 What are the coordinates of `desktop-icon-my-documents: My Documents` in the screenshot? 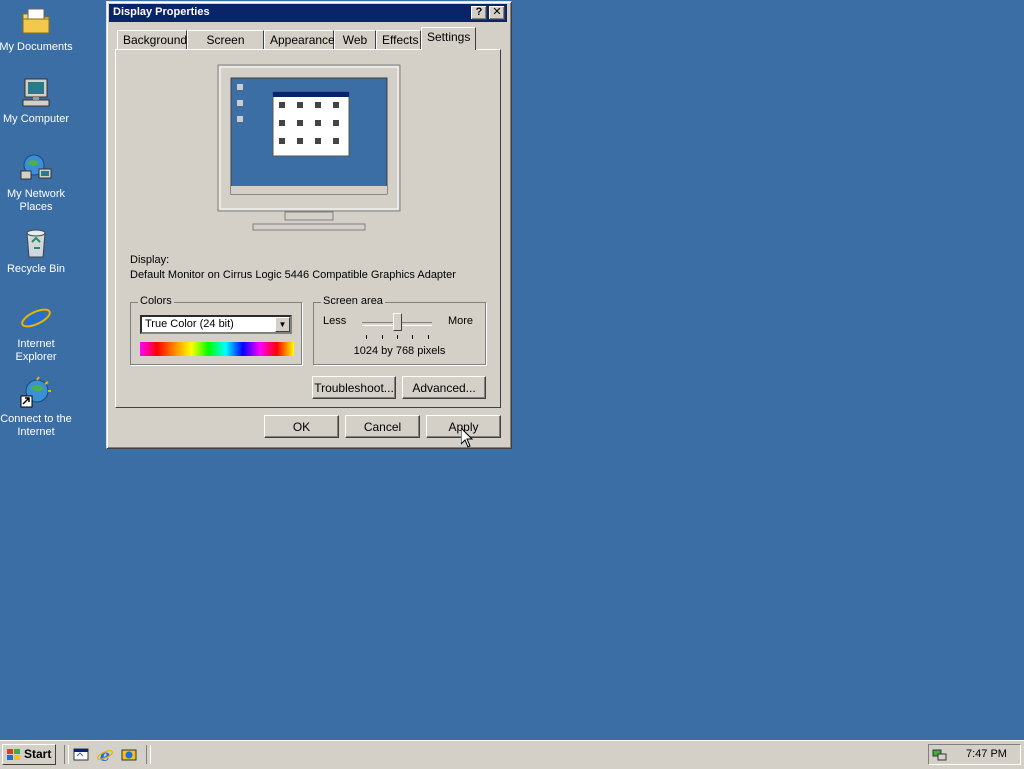 It's located at (37, 29).